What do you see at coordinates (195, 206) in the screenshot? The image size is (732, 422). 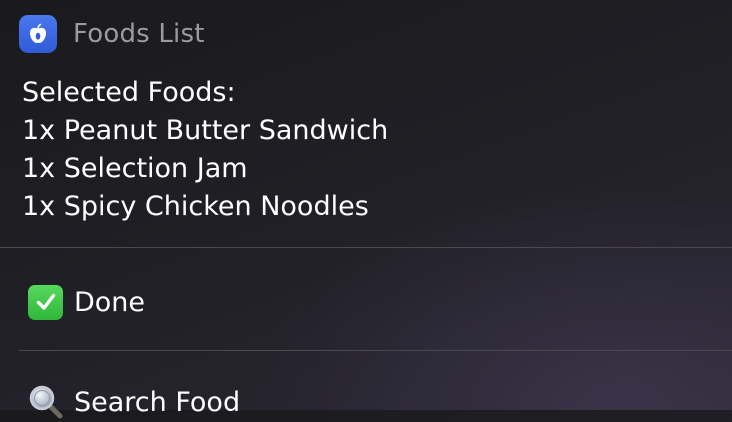 I see `selected-food-item: 1x Spicy Chicken Noodles` at bounding box center [195, 206].